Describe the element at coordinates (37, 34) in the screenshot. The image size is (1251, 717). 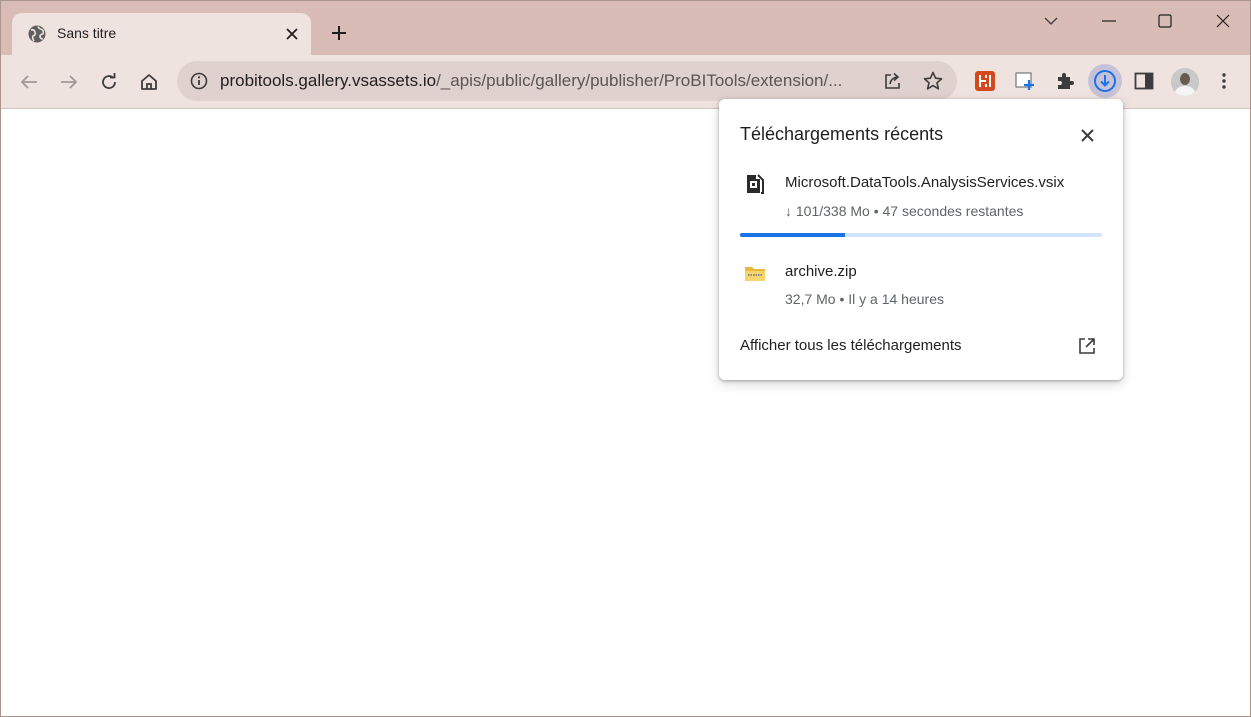
I see `globe-icon` at that location.